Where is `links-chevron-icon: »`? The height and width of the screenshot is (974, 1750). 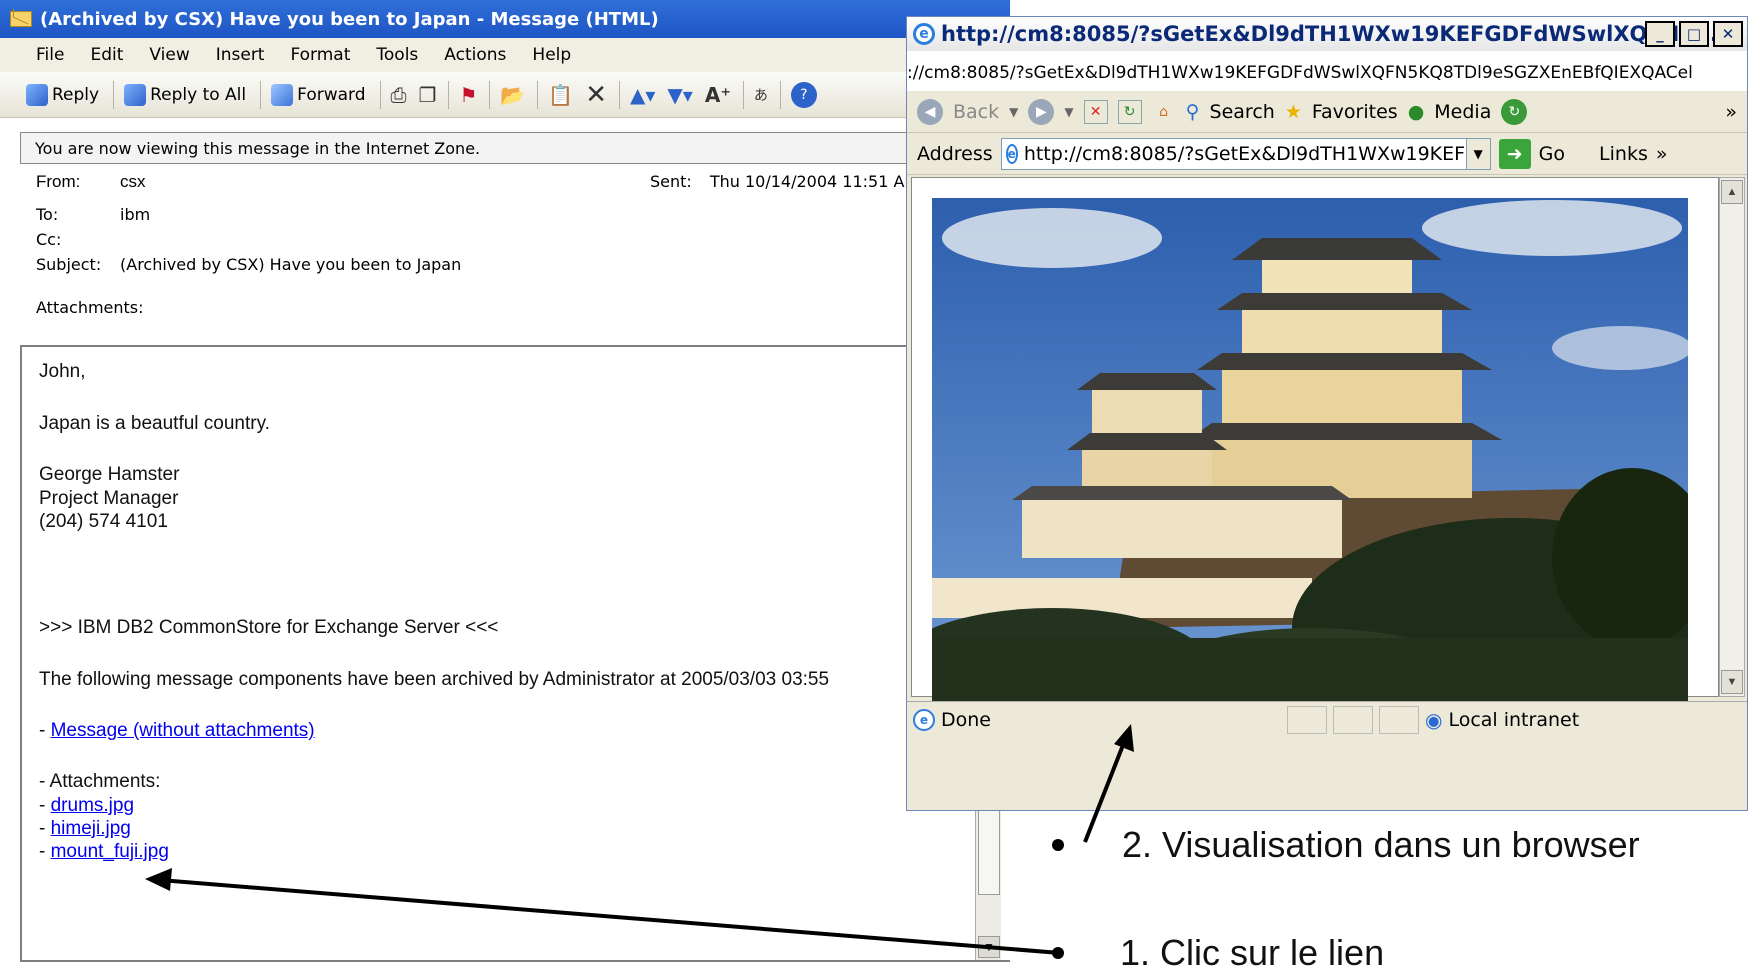 links-chevron-icon: » is located at coordinates (1662, 154).